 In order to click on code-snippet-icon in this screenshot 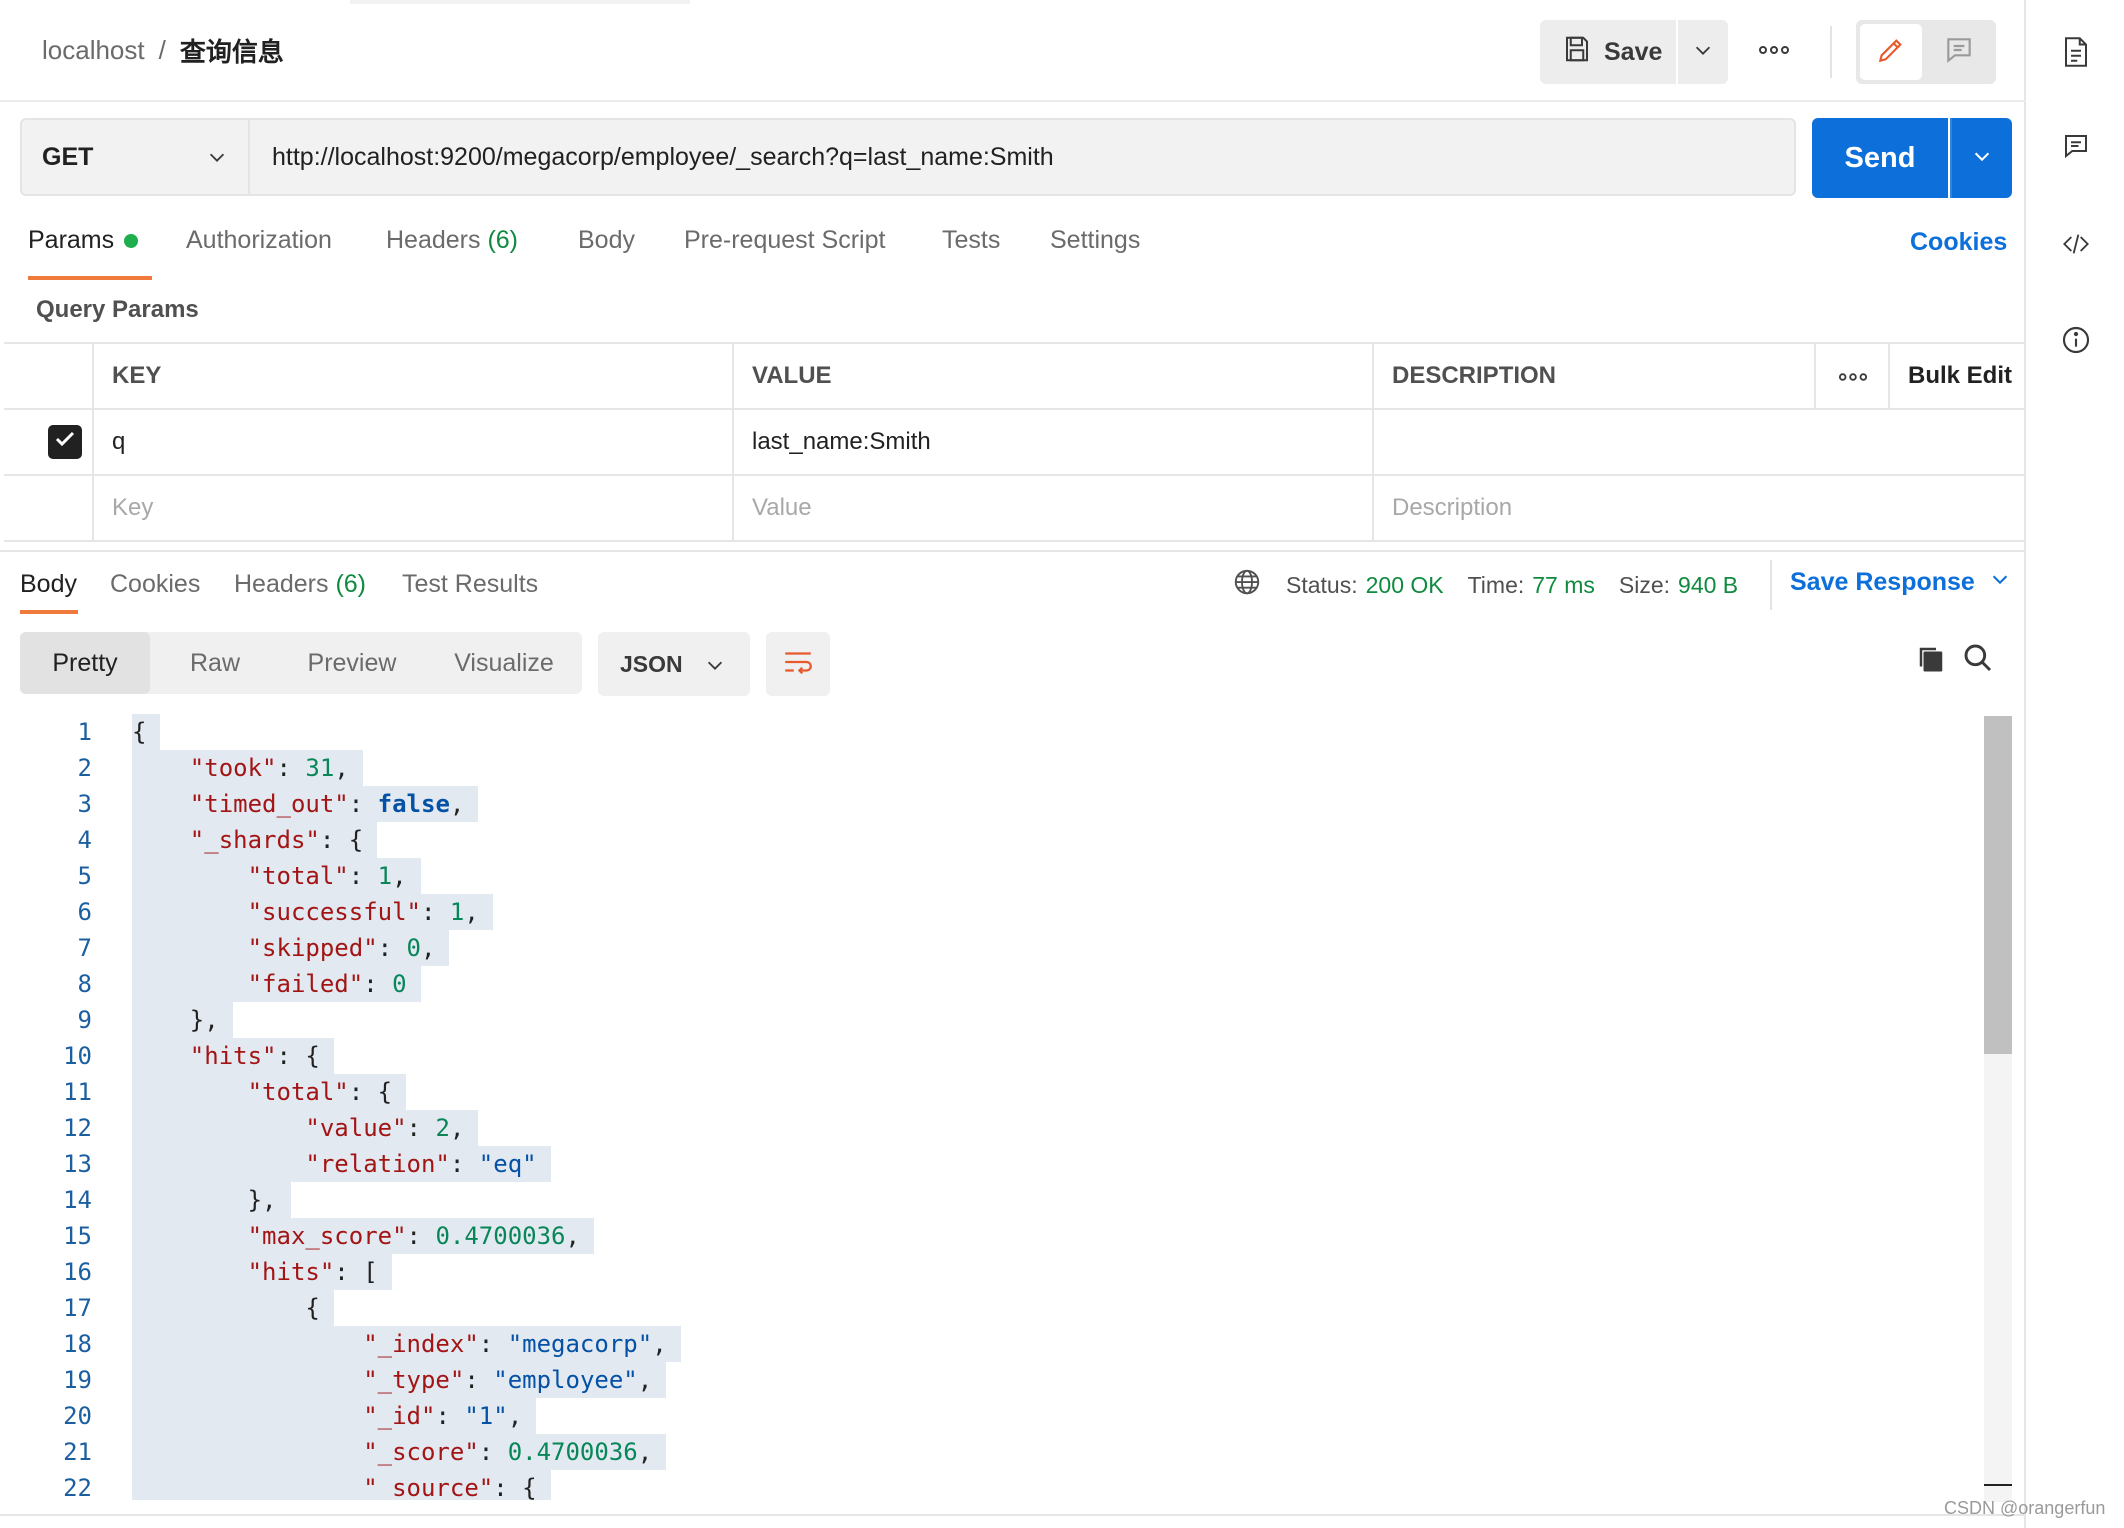, I will do `click(2076, 244)`.